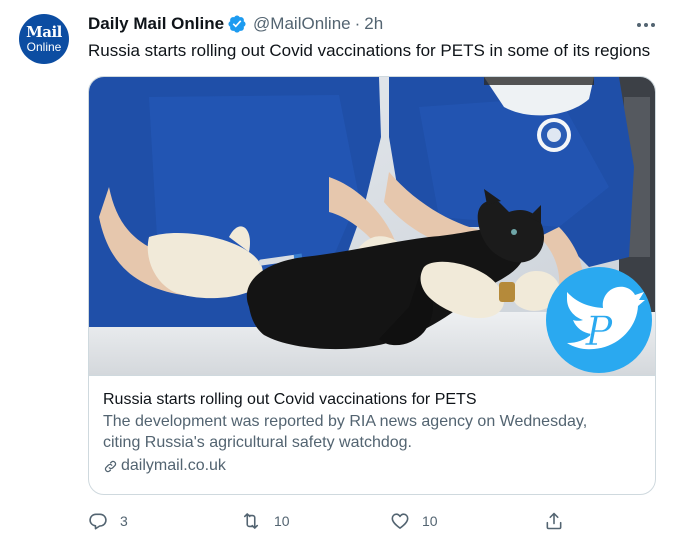 The width and height of the screenshot is (679, 545). I want to click on share-icon, so click(554, 521).